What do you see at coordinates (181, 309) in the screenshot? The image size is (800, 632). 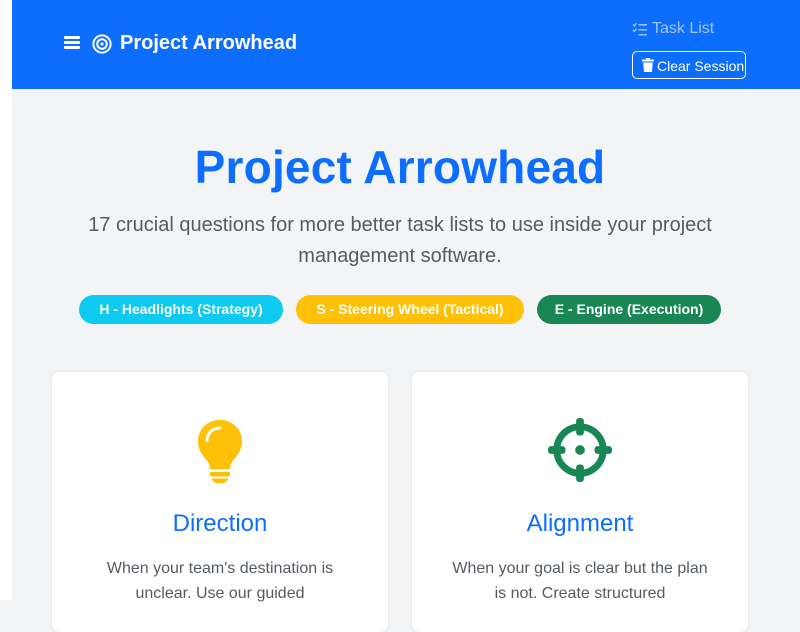 I see `headlights-badge: H - Headlights (Strategy)` at bounding box center [181, 309].